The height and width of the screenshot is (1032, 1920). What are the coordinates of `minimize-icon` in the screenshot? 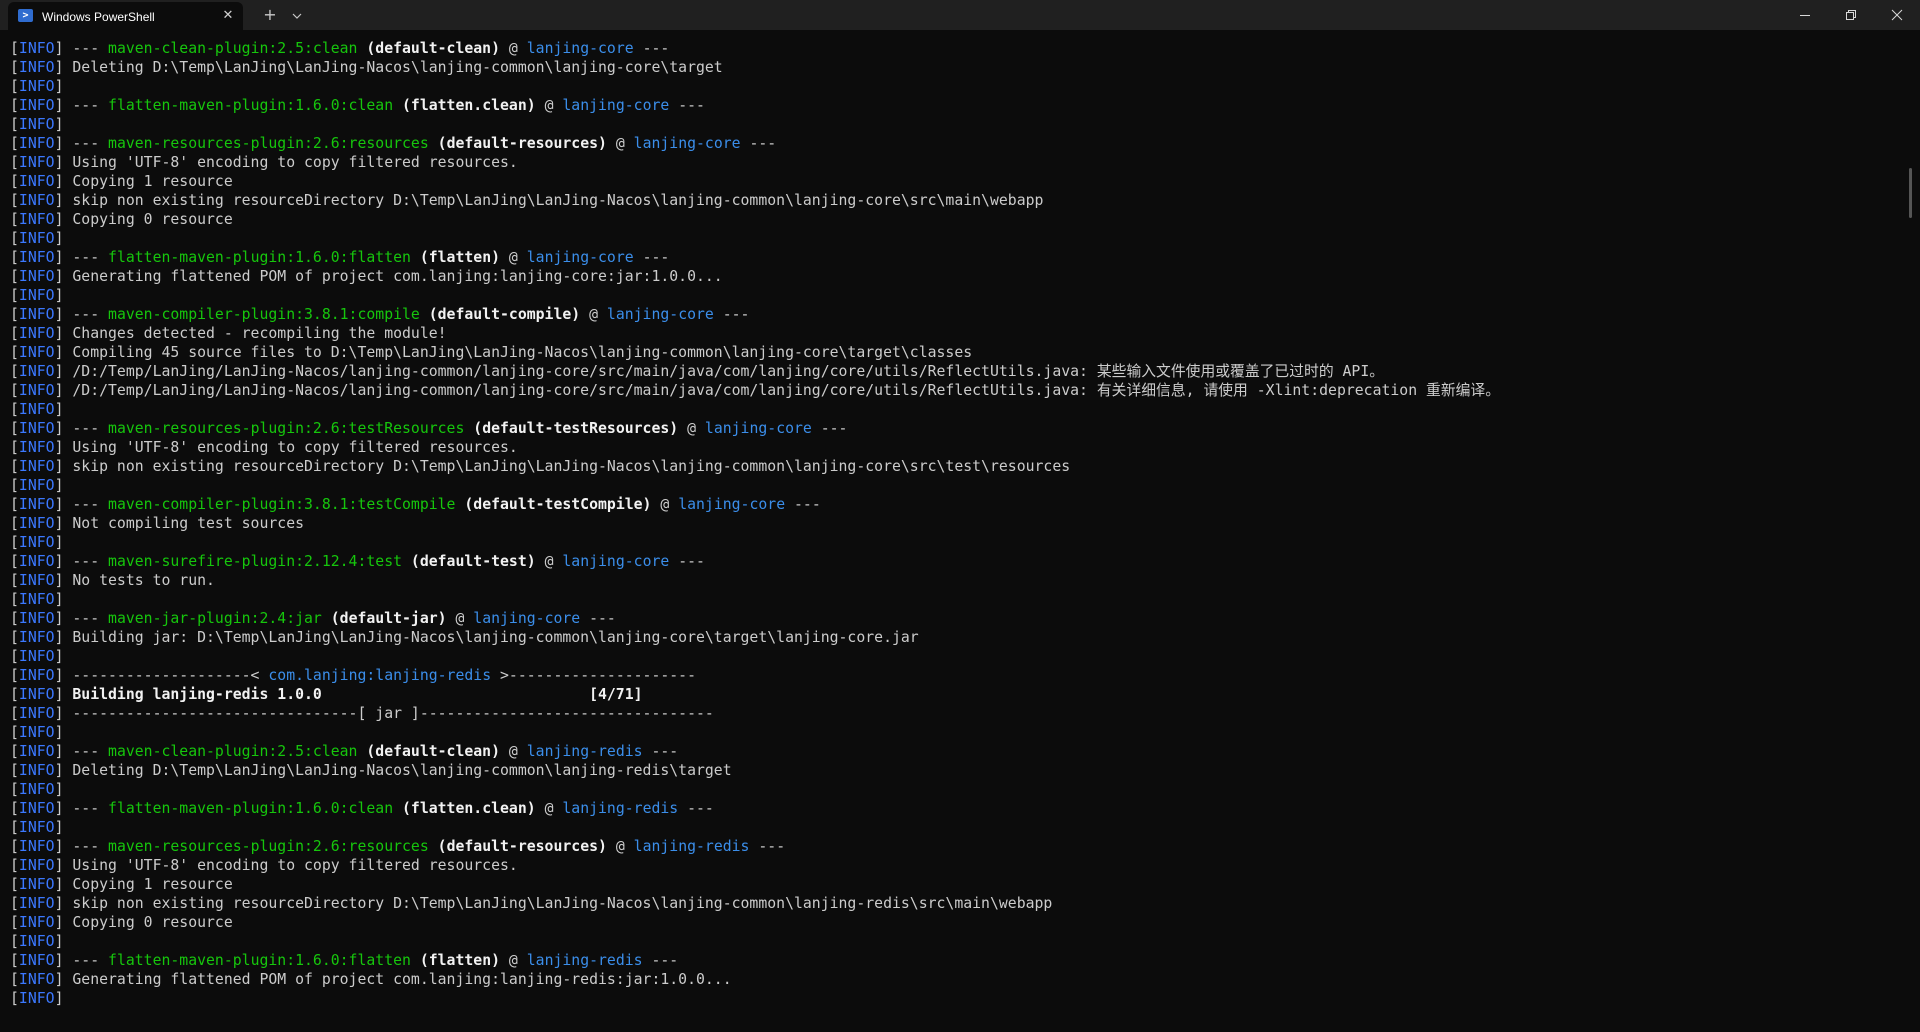 It's located at (1805, 15).